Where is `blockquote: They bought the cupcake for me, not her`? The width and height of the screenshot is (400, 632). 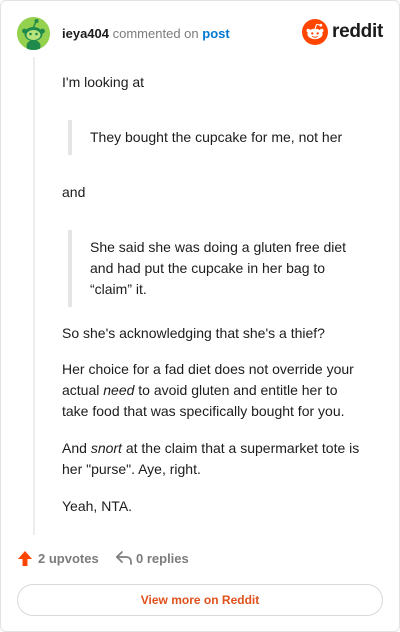
blockquote: They bought the cupcake for me, not her is located at coordinates (215, 137).